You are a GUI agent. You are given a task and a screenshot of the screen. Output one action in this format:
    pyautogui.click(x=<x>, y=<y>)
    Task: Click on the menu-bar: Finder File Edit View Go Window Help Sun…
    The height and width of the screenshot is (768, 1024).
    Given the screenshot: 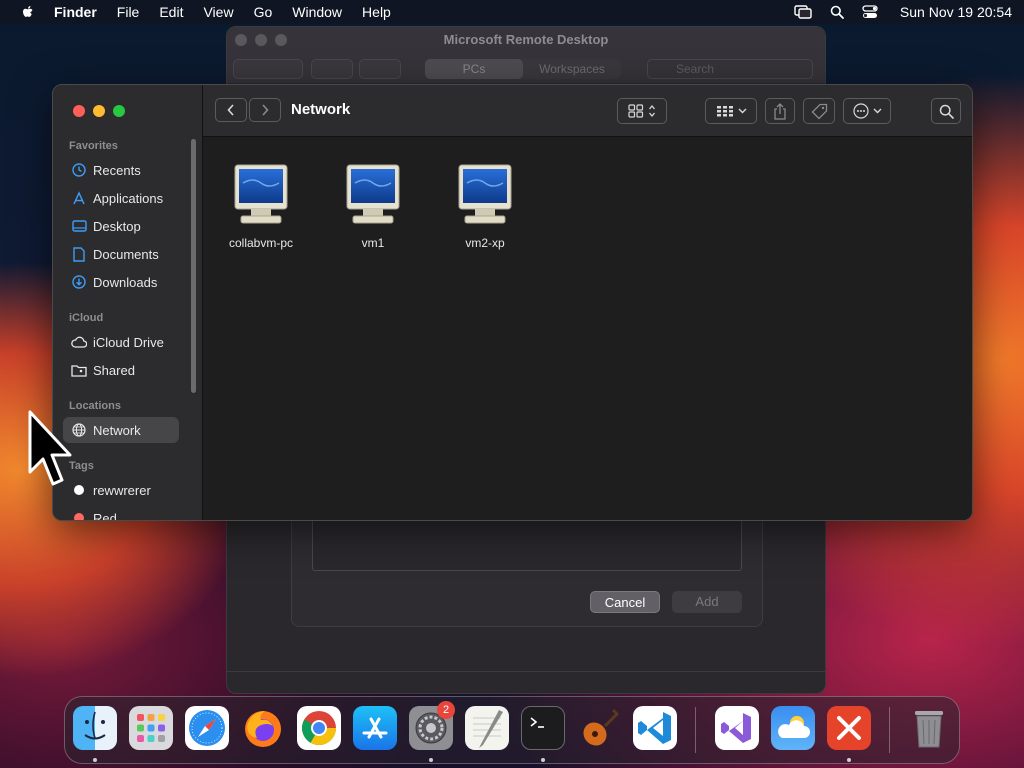 What is the action you would take?
    pyautogui.click(x=512, y=12)
    